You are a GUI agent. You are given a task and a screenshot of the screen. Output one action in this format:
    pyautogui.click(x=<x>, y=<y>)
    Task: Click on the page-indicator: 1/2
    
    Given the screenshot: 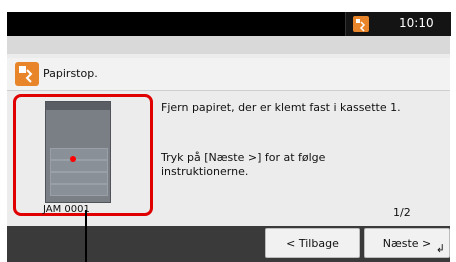 What is the action you would take?
    pyautogui.click(x=402, y=212)
    